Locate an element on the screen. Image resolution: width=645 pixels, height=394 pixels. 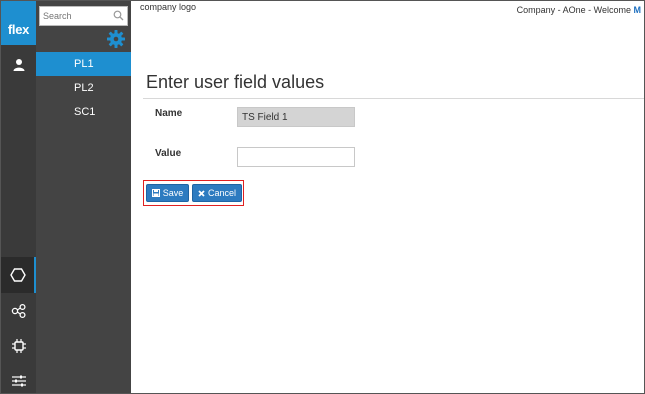
floppy-icon is located at coordinates (155, 193).